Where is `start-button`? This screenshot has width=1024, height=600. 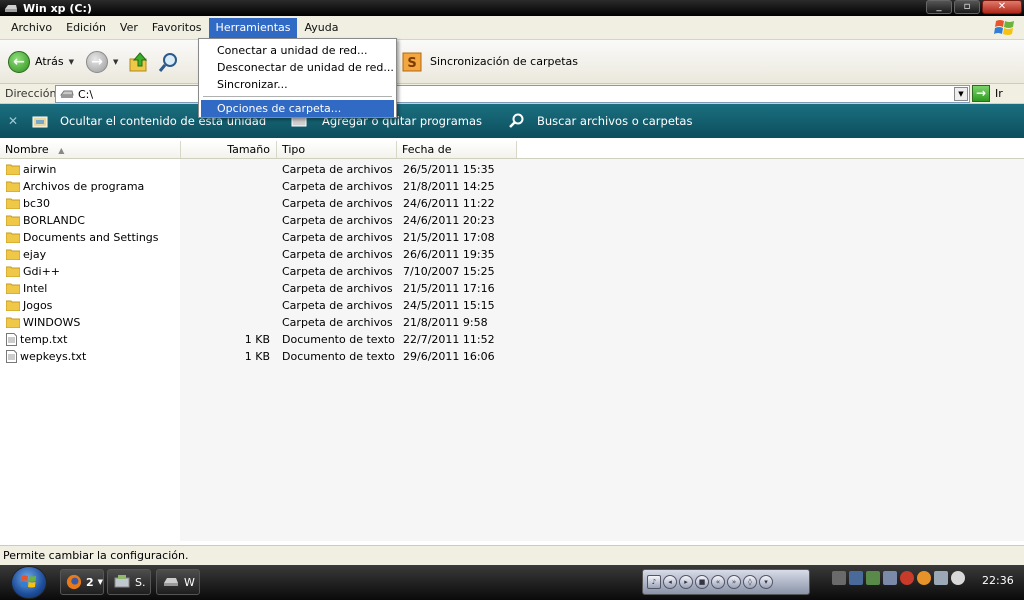
start-button is located at coordinates (29, 582).